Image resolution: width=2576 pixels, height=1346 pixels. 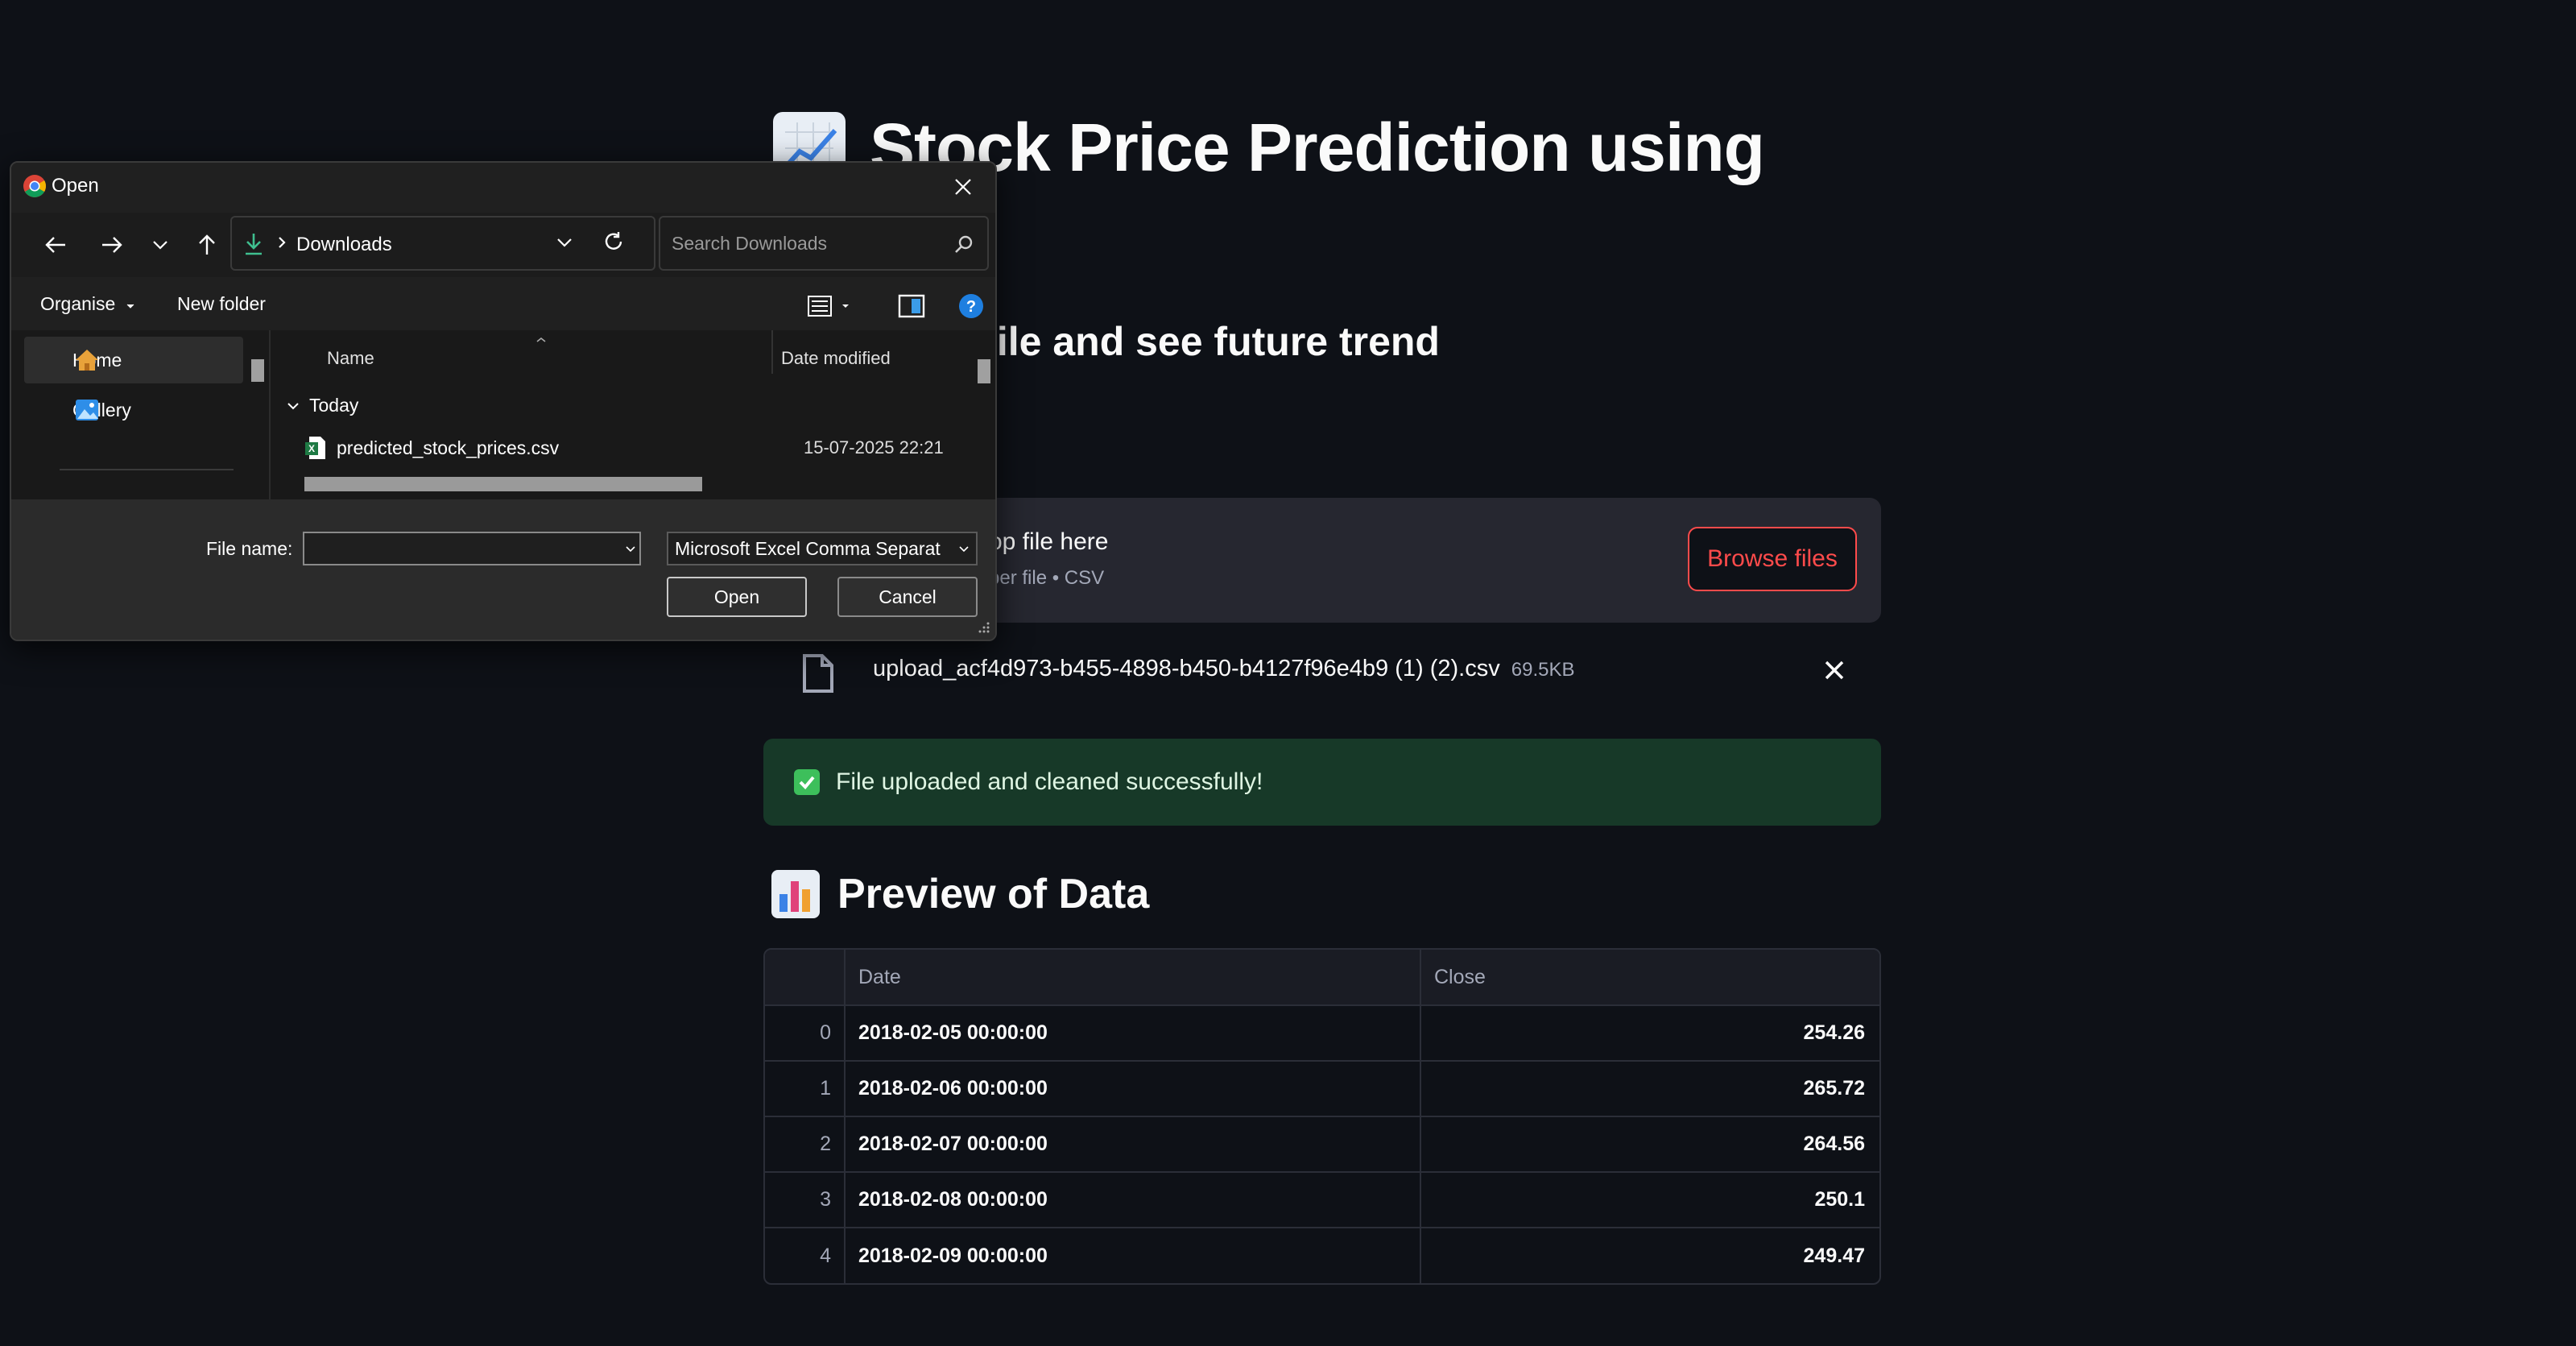 What do you see at coordinates (826, 1144) in the screenshot?
I see `row-index: 2` at bounding box center [826, 1144].